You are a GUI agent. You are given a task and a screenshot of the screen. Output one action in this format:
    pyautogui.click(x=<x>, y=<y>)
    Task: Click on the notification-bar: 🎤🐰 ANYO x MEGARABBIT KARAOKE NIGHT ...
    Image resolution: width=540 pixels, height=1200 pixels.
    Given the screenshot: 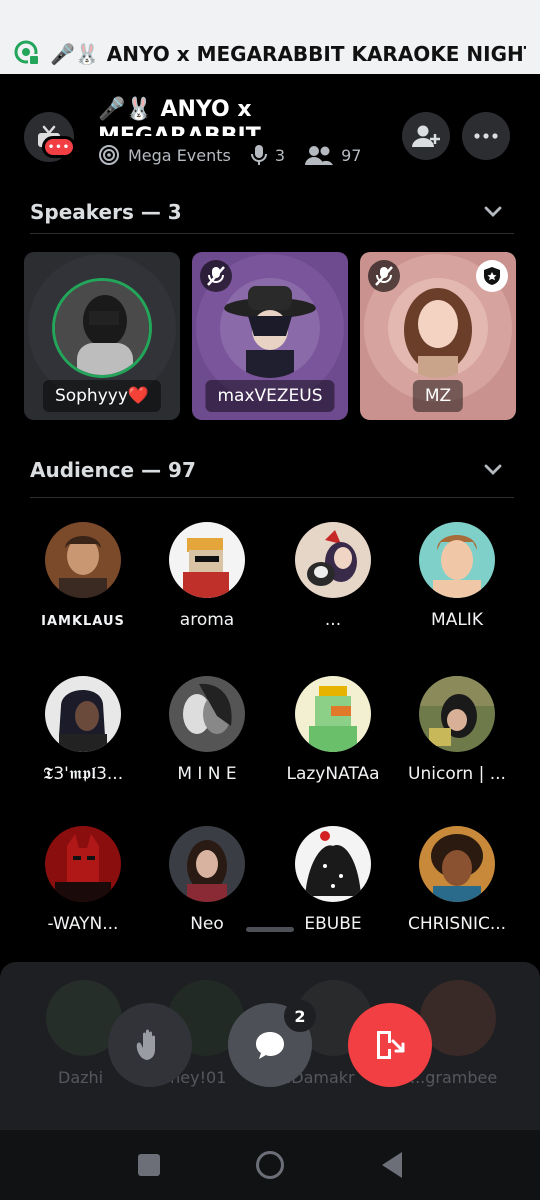 What is the action you would take?
    pyautogui.click(x=270, y=37)
    